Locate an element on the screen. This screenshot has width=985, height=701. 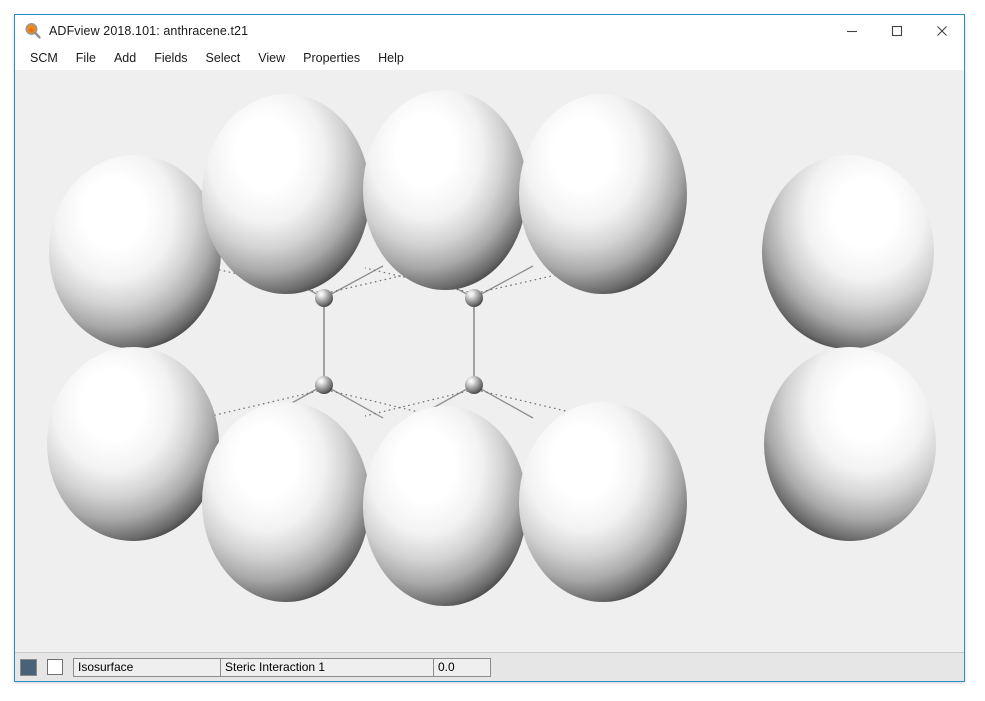
field-name-display: Steric Interaction 1 is located at coordinates (327, 667).